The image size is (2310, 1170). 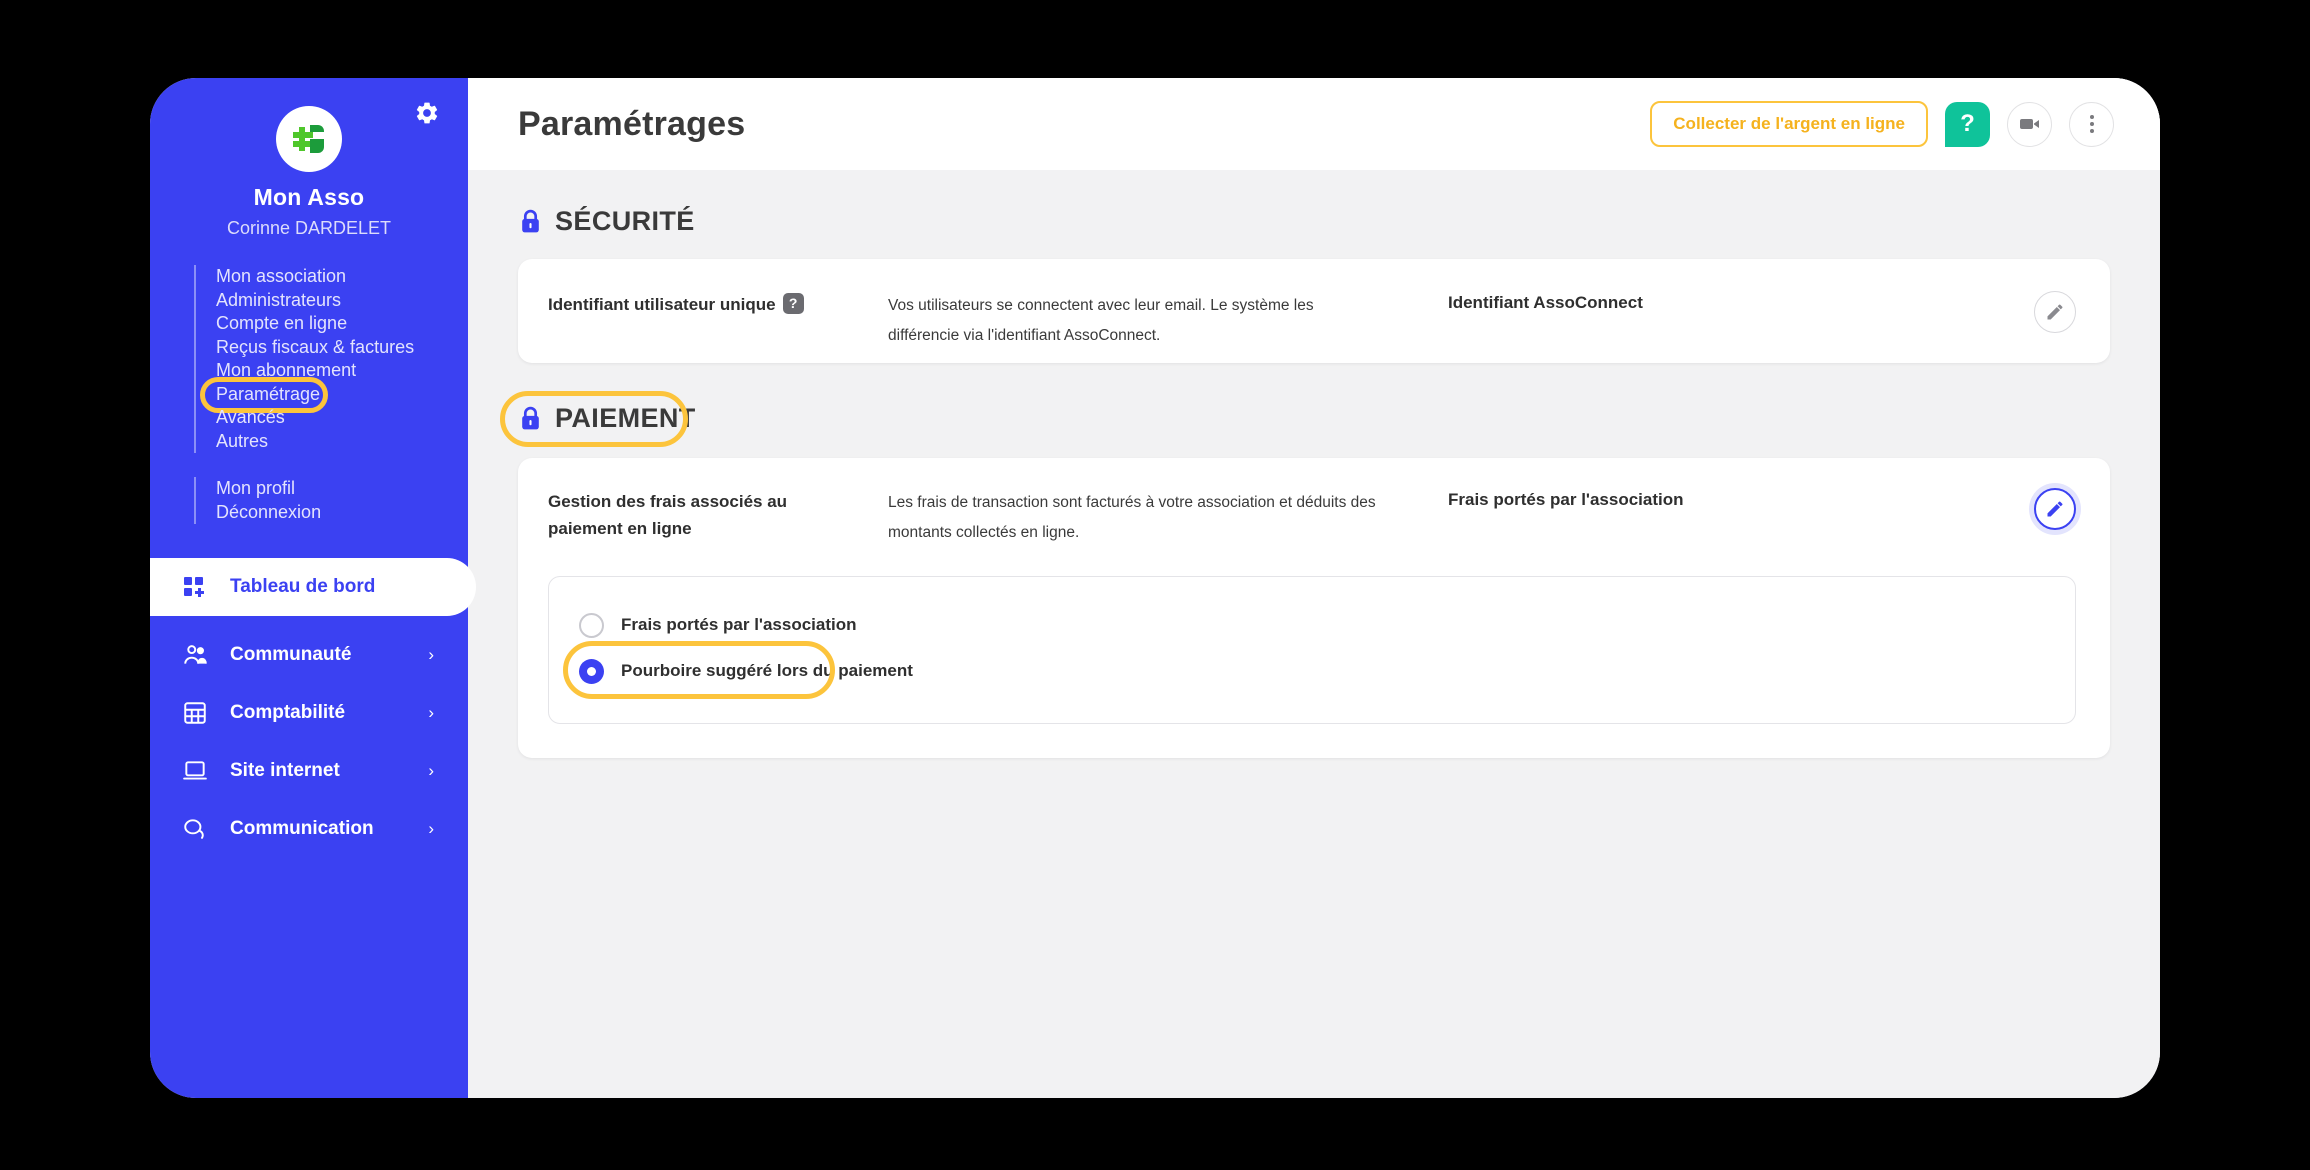 What do you see at coordinates (309, 197) in the screenshot?
I see `brand-name: Mon Asso` at bounding box center [309, 197].